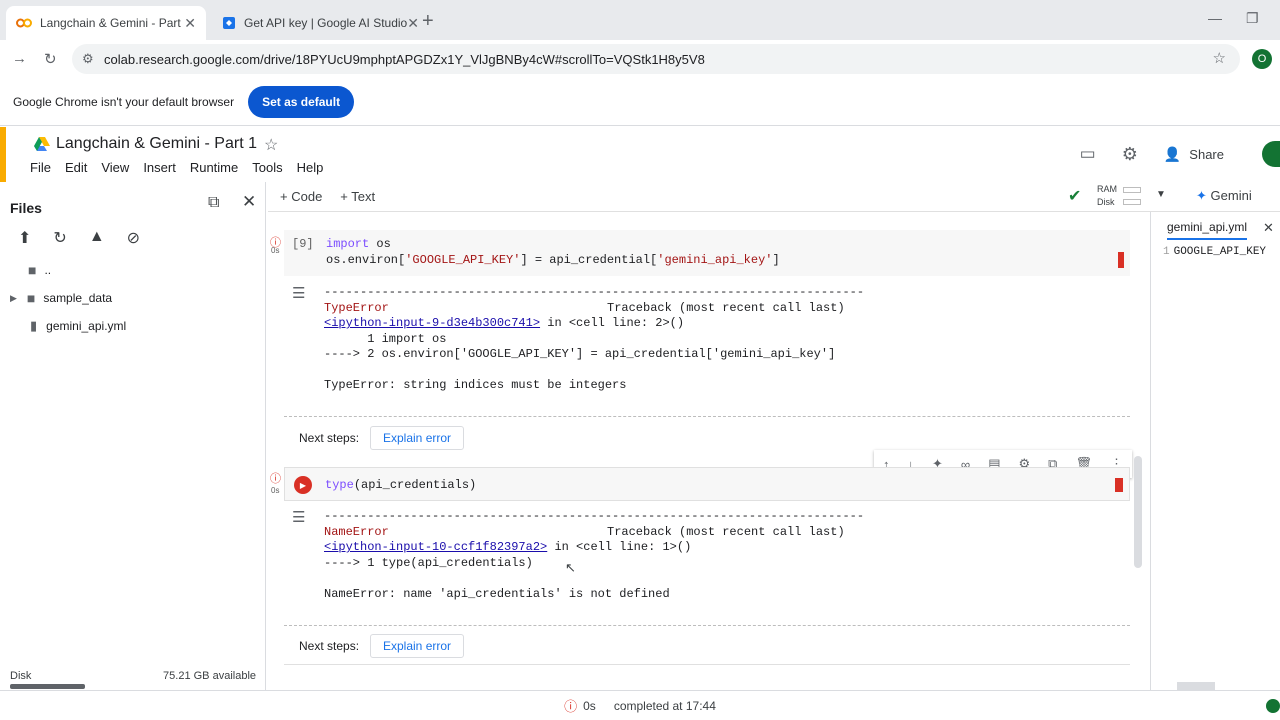  I want to click on account-avatar, so click(1271, 154).